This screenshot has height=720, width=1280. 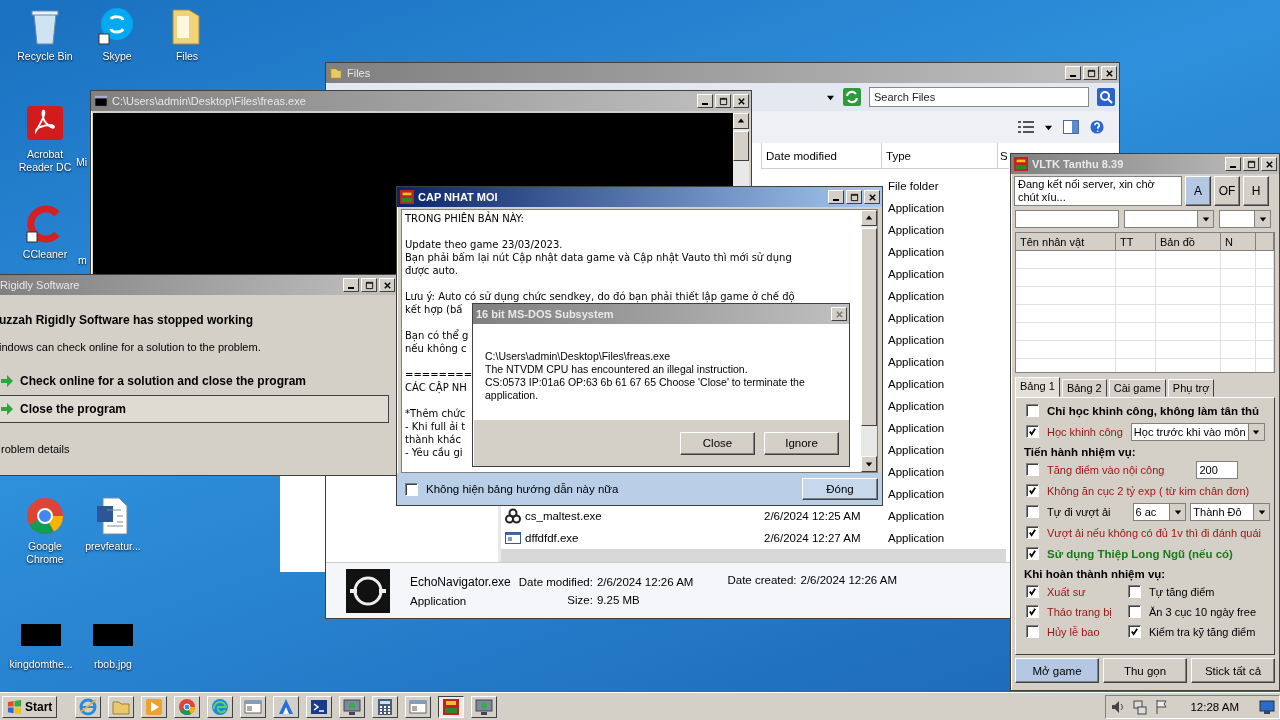 What do you see at coordinates (1066, 591) in the screenshot?
I see `checkbox-label: Xuất sư` at bounding box center [1066, 591].